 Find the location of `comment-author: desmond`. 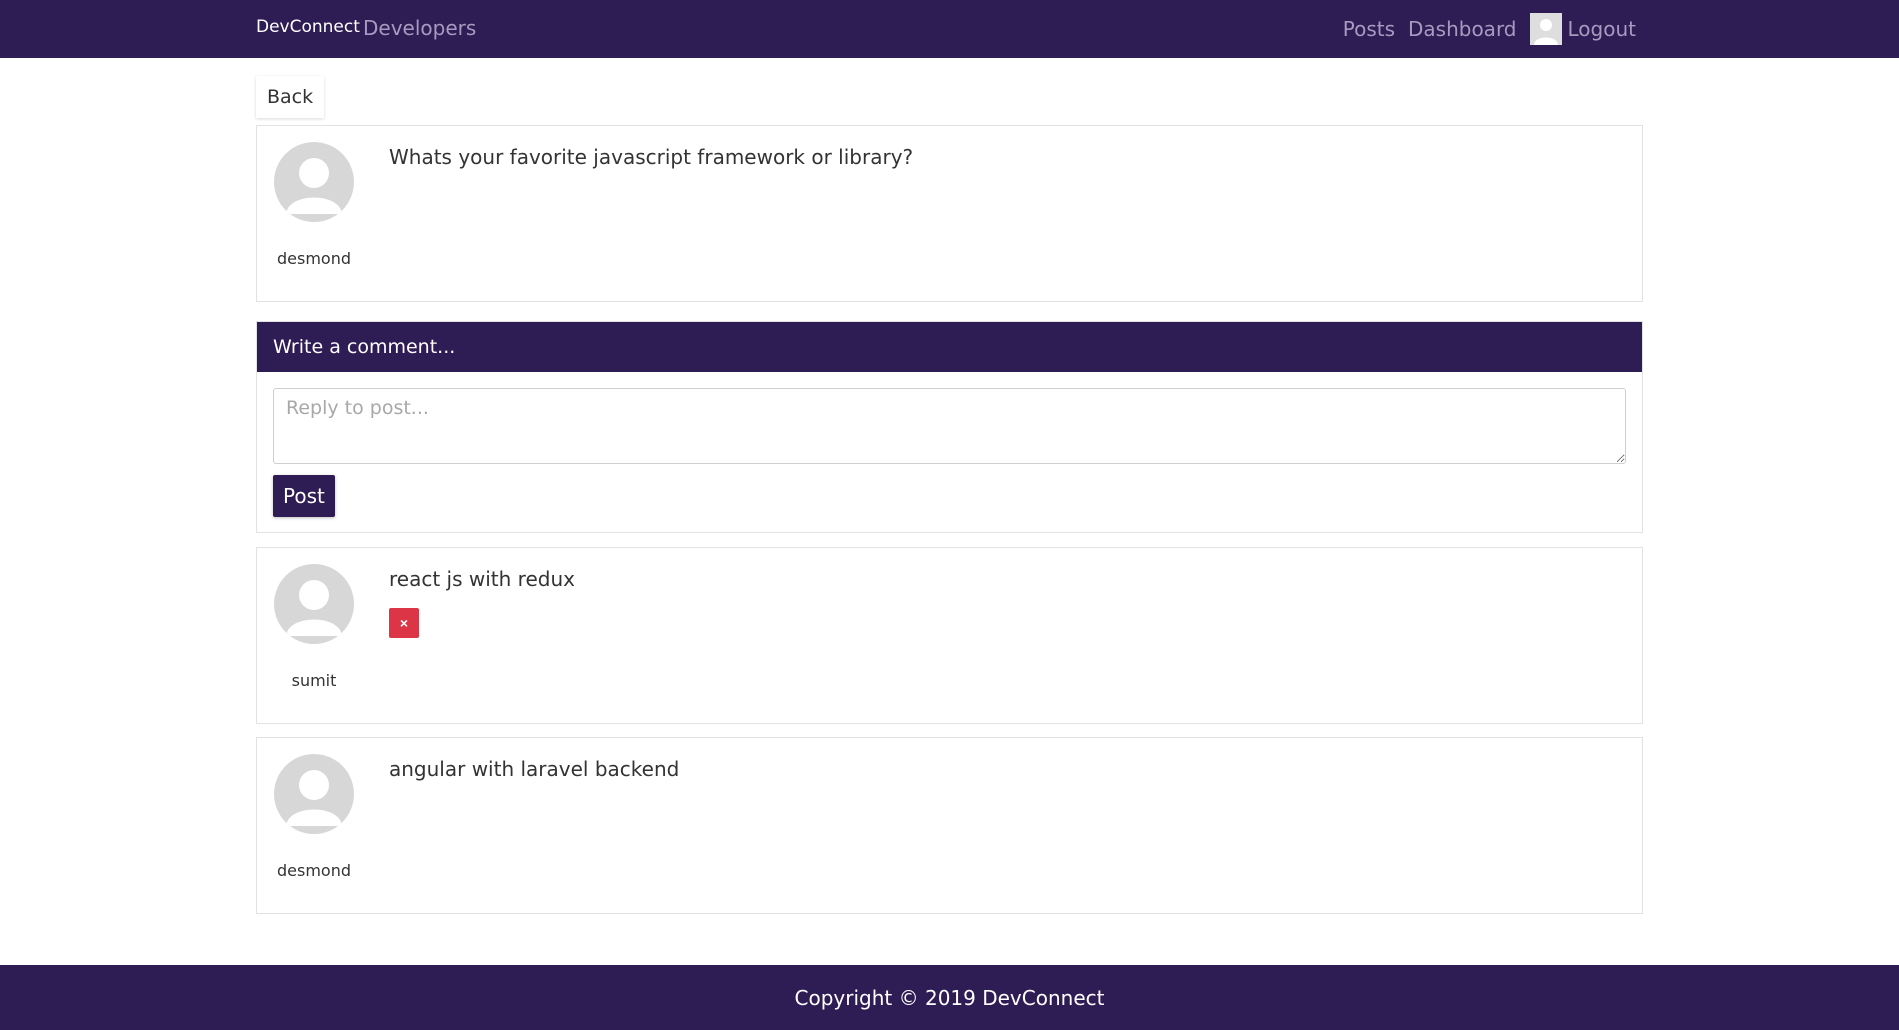

comment-author: desmond is located at coordinates (314, 817).